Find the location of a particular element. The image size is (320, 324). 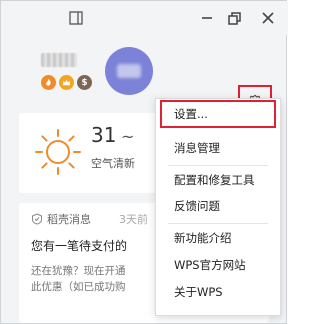

close-icon is located at coordinates (268, 18).